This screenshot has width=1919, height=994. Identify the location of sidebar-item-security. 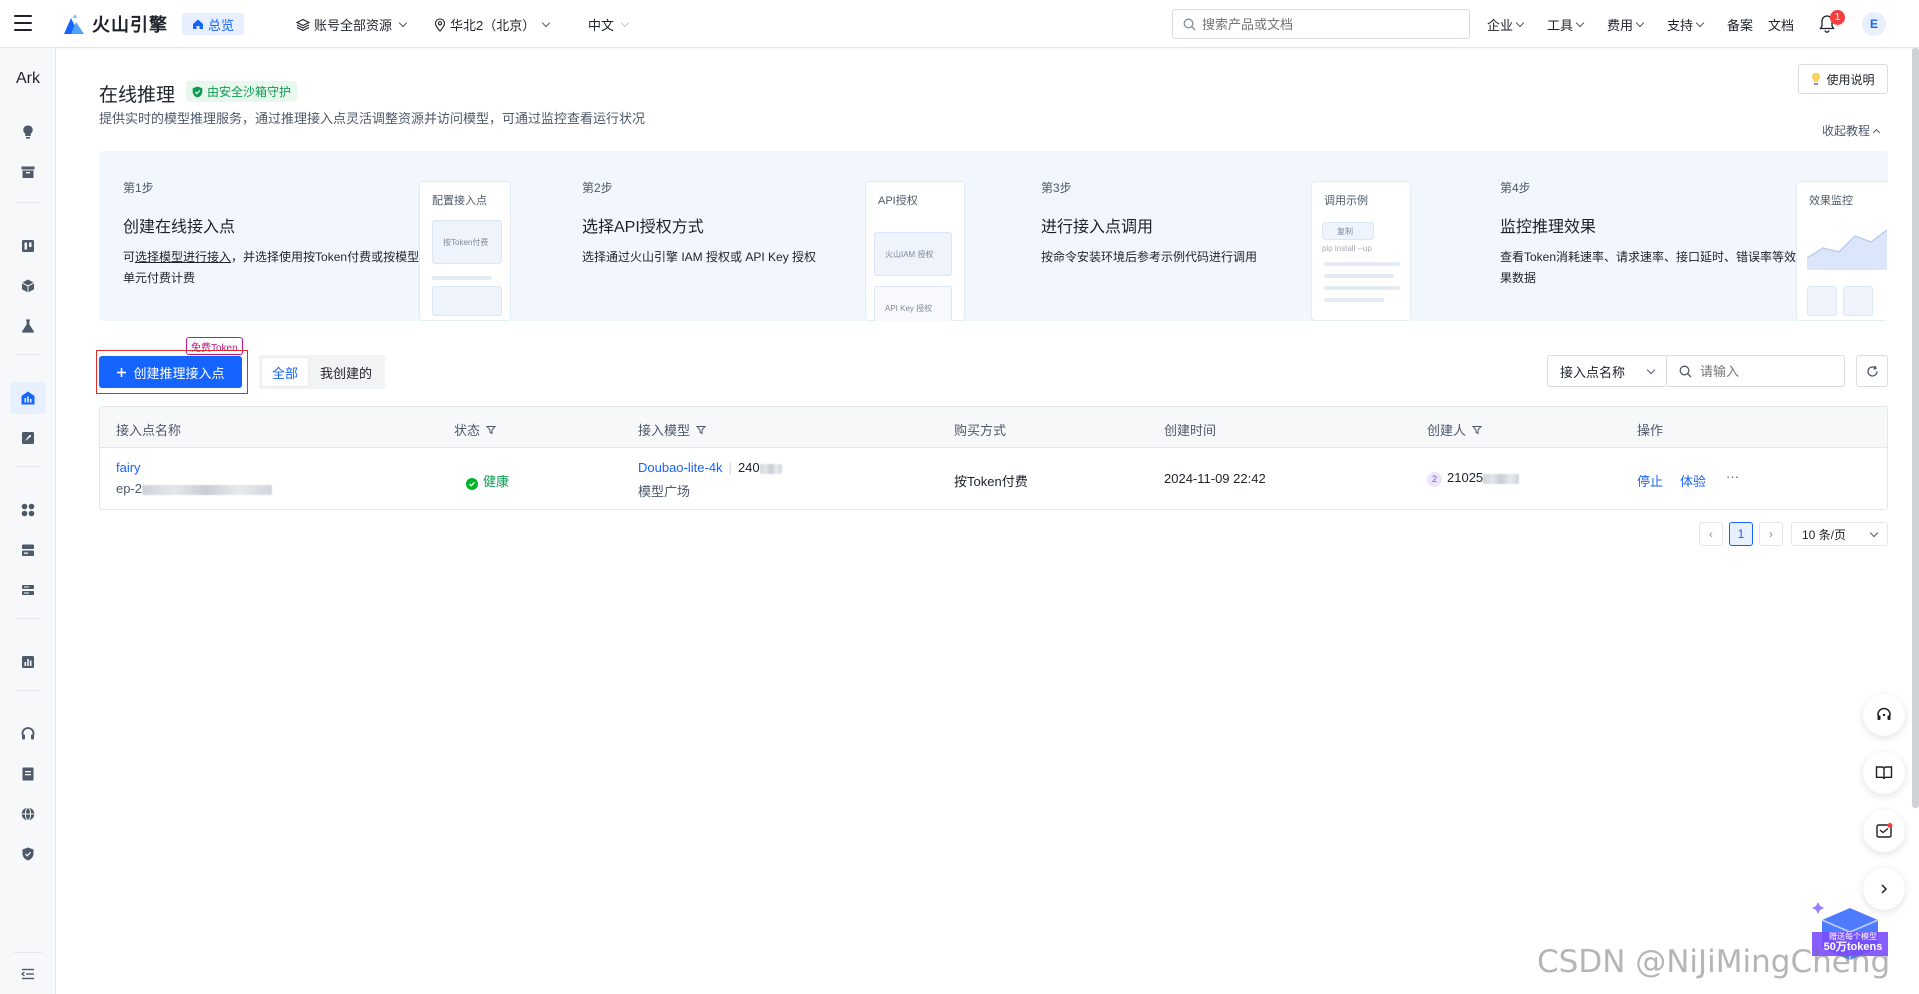
(28, 854).